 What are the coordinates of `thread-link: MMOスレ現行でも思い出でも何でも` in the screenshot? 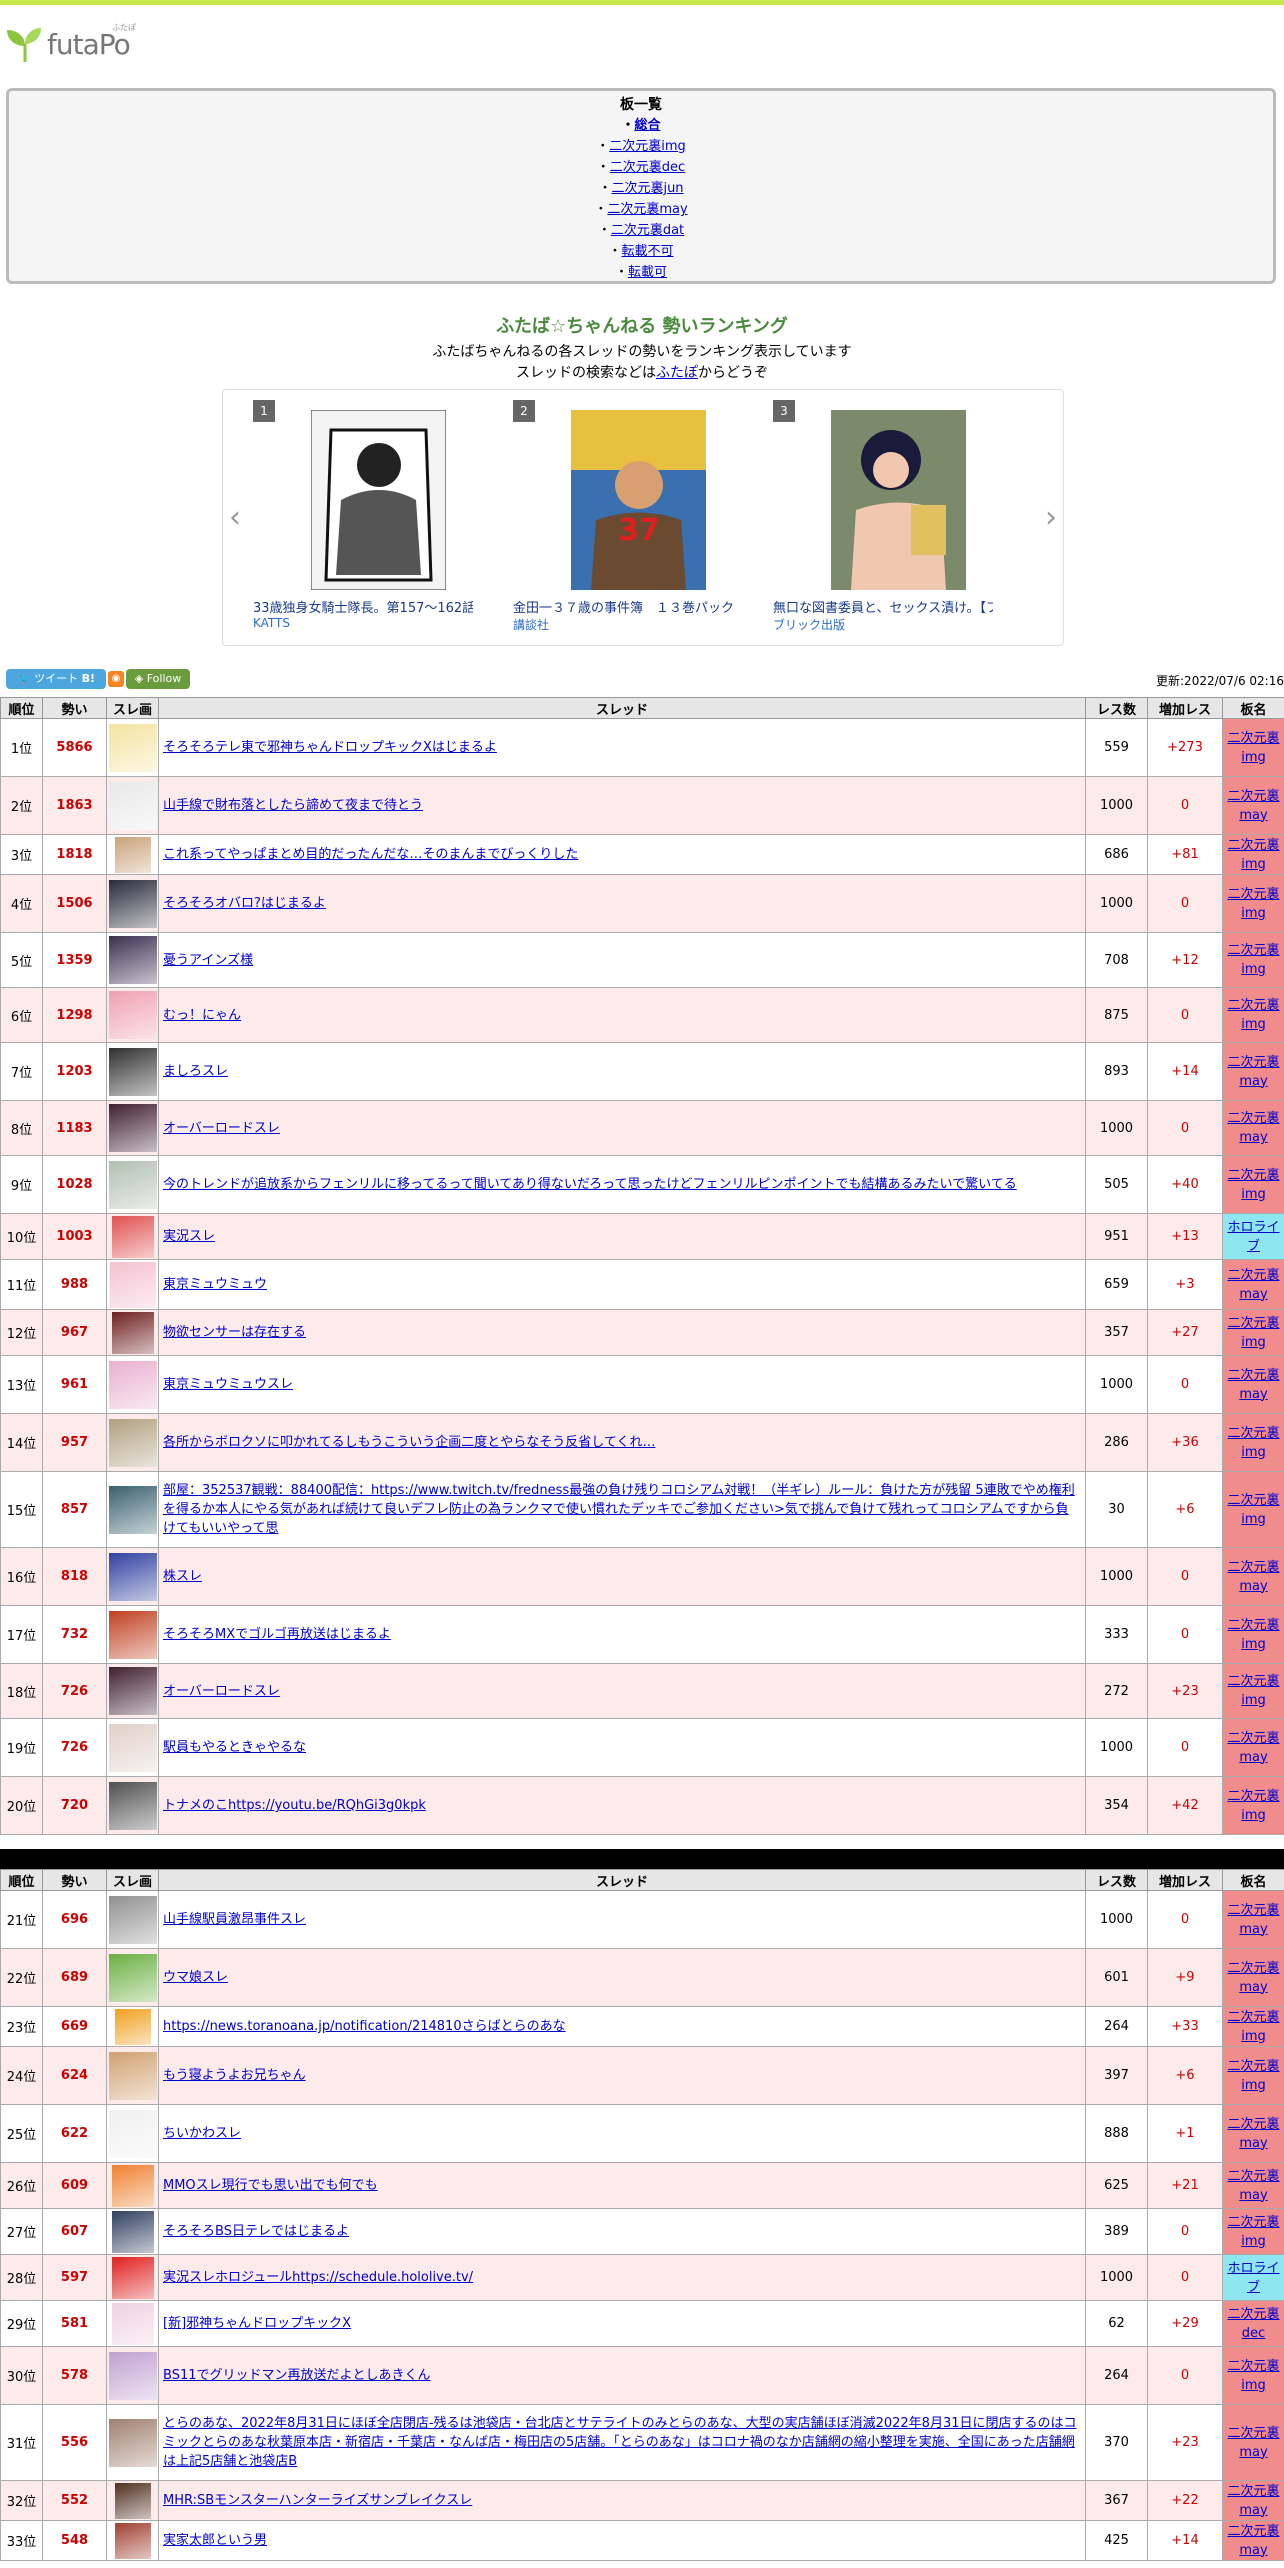 It's located at (270, 2185).